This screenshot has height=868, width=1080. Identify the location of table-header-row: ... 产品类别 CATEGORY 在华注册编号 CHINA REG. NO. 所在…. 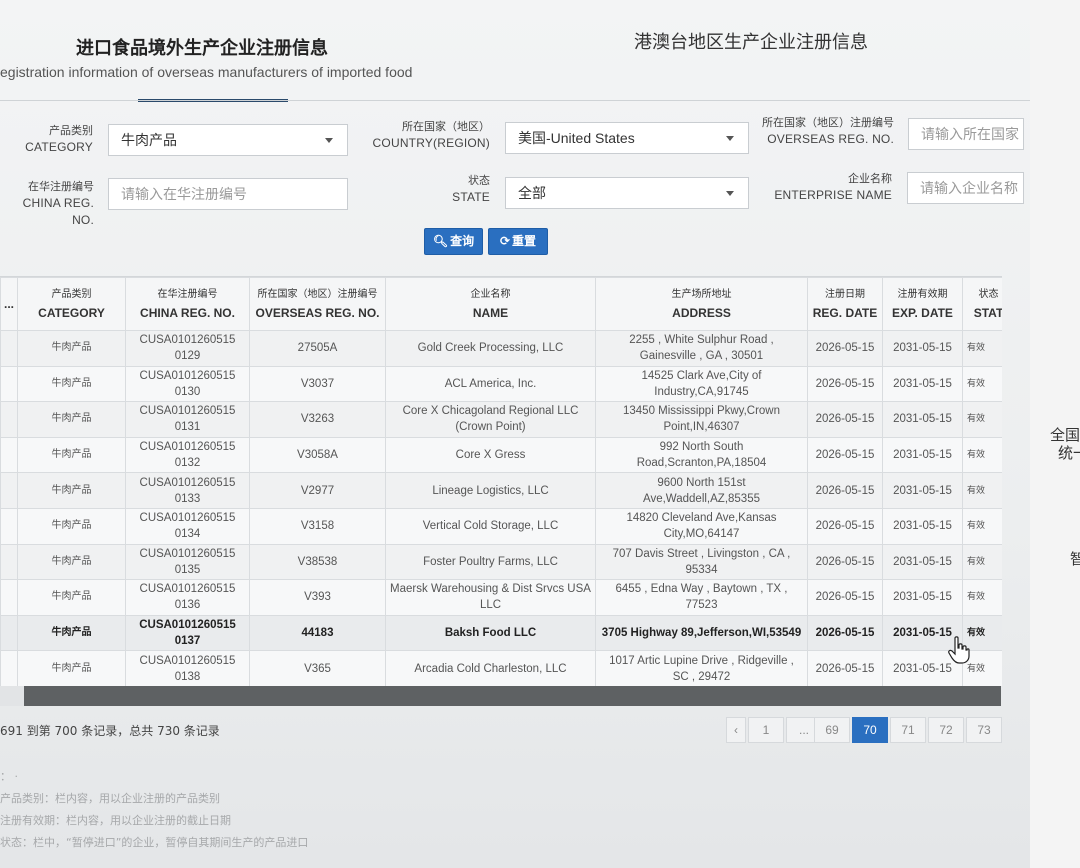
(501, 304).